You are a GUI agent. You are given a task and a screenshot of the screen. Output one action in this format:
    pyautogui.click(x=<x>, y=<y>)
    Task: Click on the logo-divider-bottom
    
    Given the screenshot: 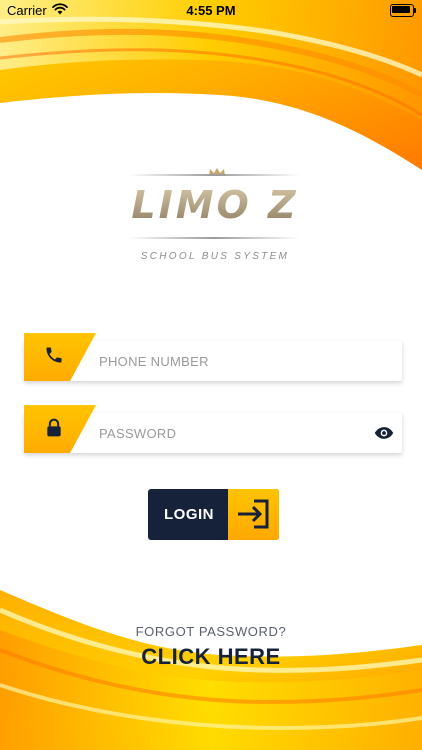 What is the action you would take?
    pyautogui.click(x=214, y=238)
    